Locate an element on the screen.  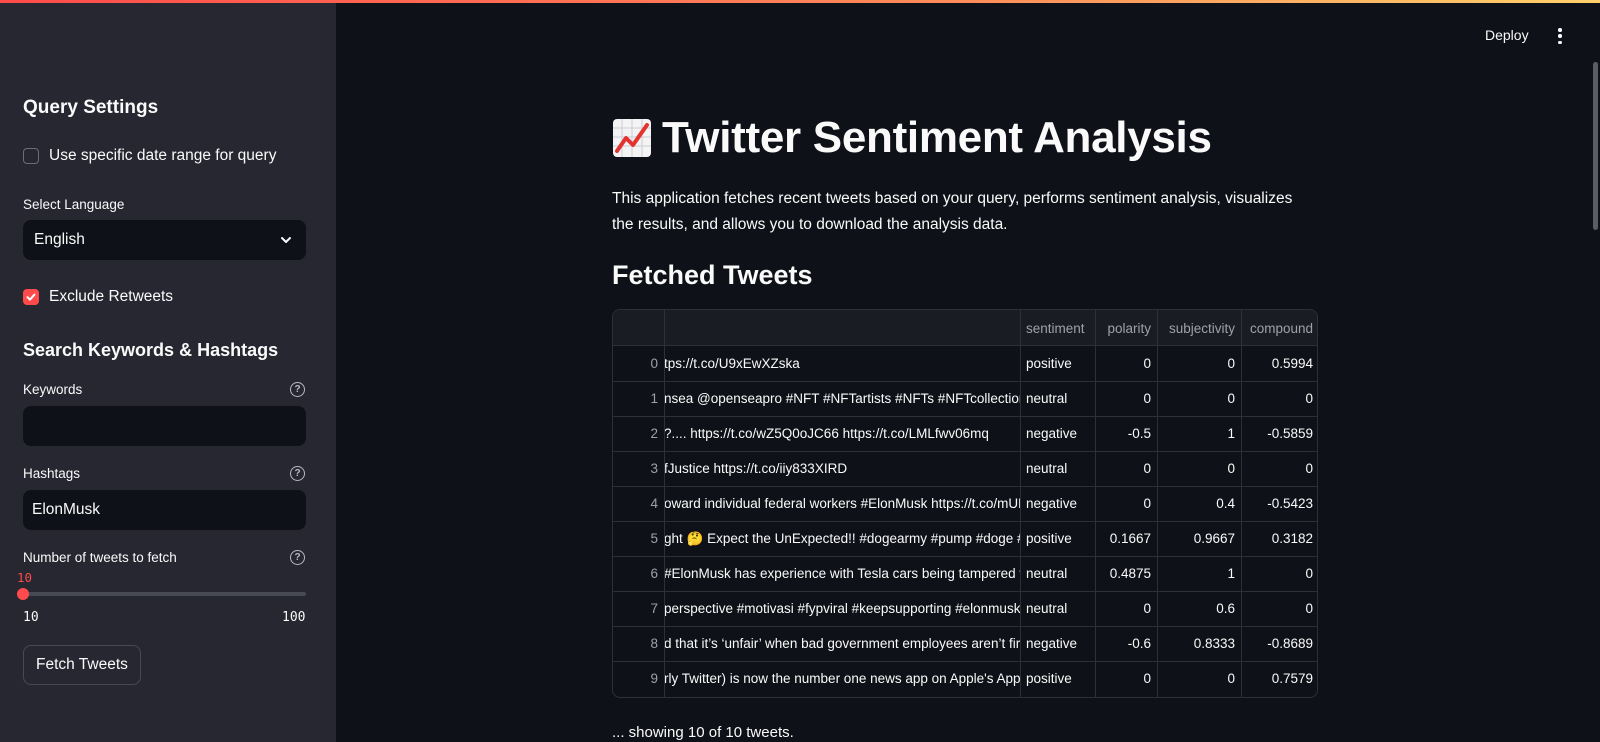
compound-cell: -0.8689 is located at coordinates (1279, 643).